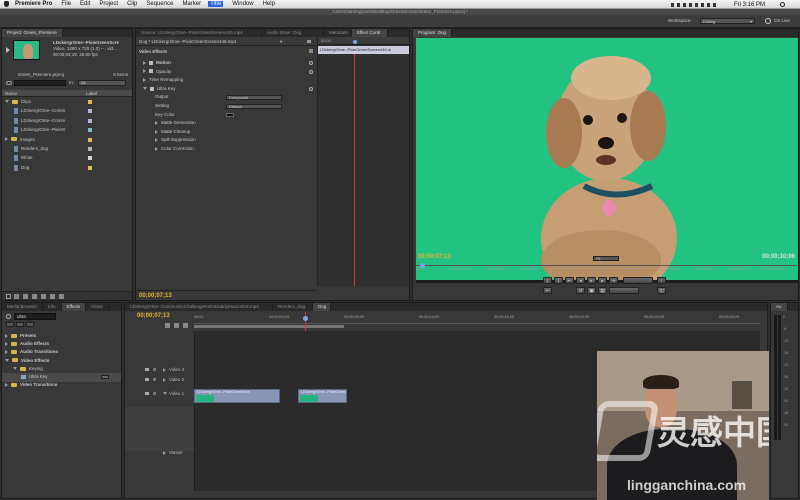 The width and height of the screenshot is (800, 500). What do you see at coordinates (67, 149) in the screenshot?
I see `list-item: Renders_dog` at bounding box center [67, 149].